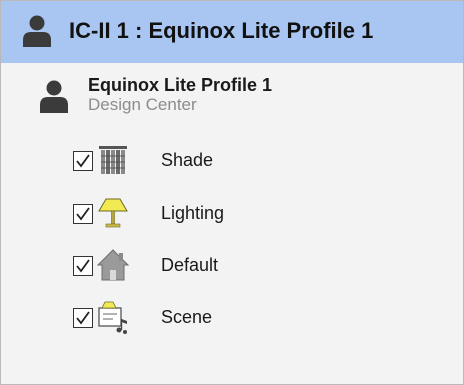  I want to click on profile-subtitle: Design Center, so click(142, 104).